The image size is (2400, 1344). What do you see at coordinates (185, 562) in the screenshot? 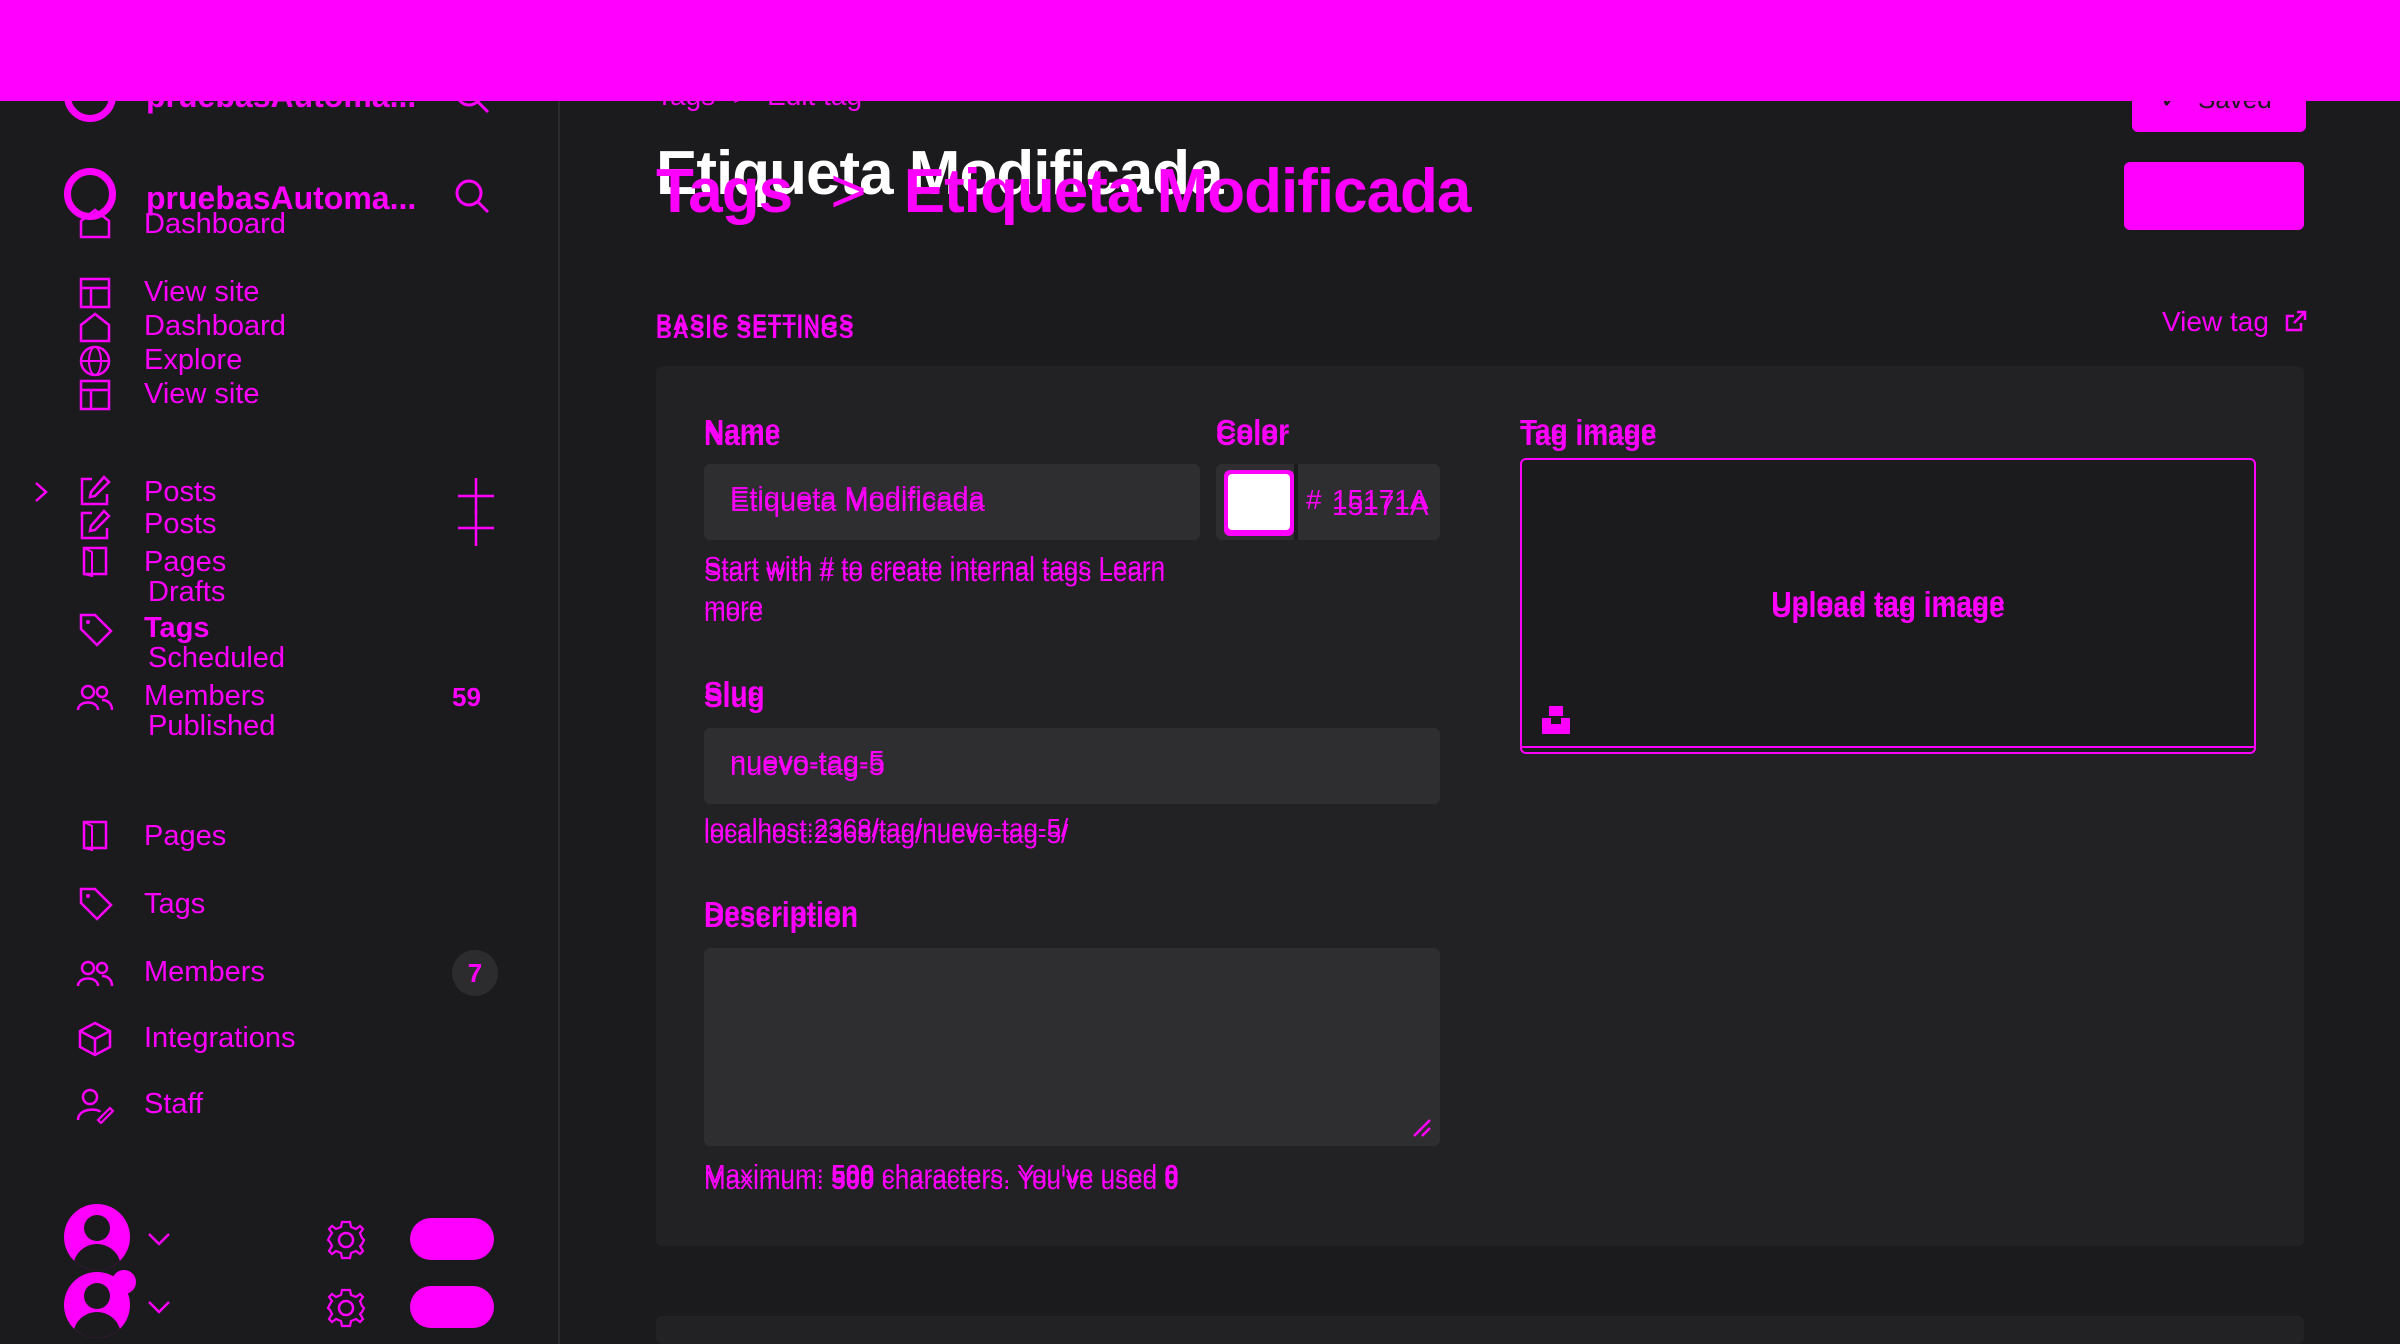
I see `nav-pages-overlay: Pages` at bounding box center [185, 562].